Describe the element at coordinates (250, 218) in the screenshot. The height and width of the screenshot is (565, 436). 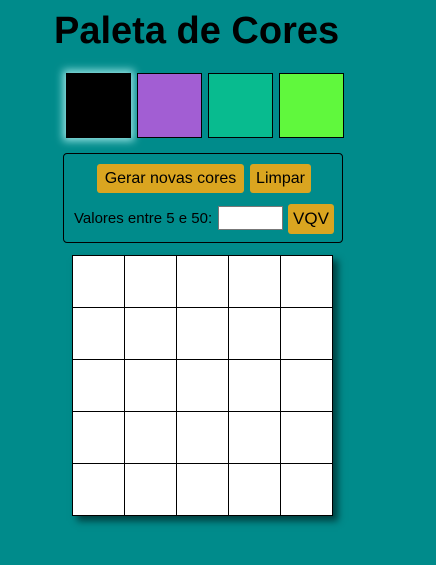
I see `board-size-input` at that location.